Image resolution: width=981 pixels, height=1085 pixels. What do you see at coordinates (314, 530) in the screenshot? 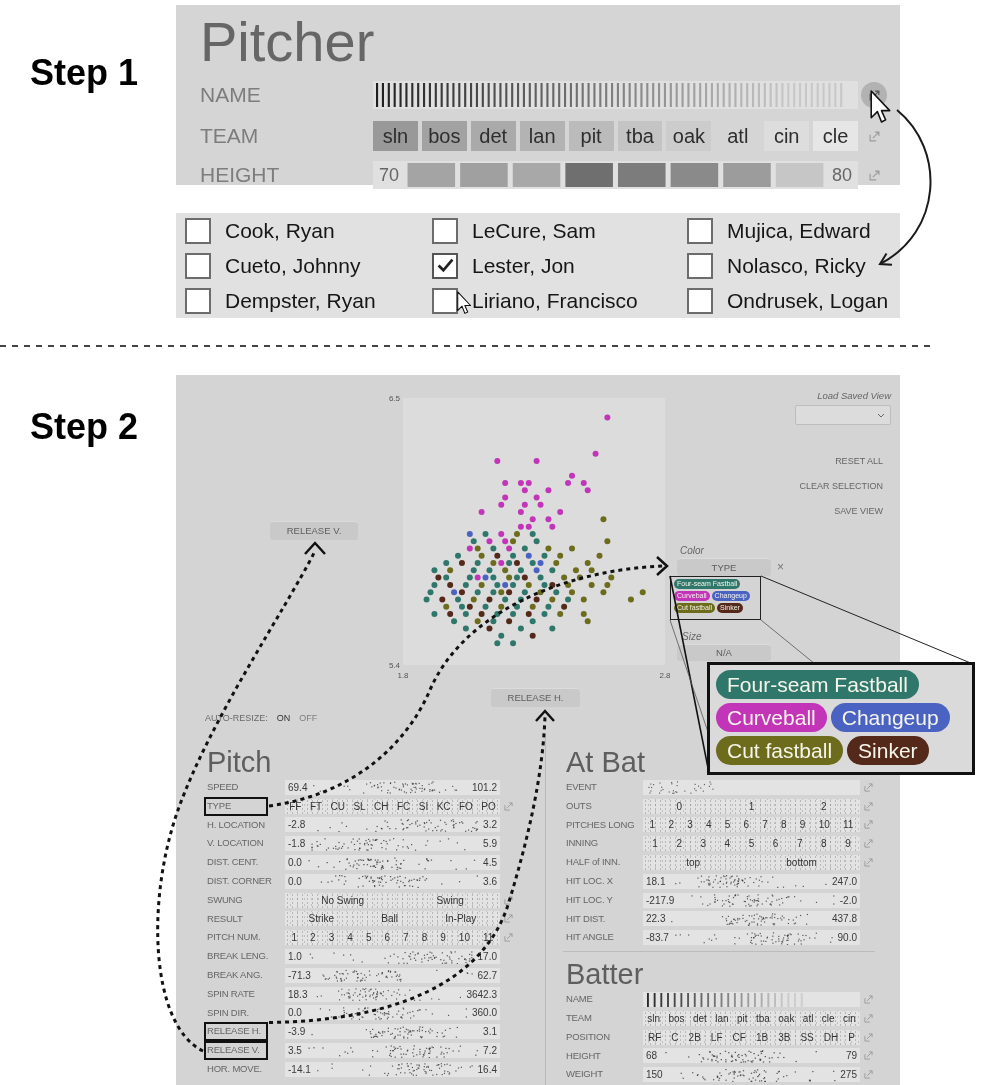
I see `y-axis-button: RELEASE V.` at bounding box center [314, 530].